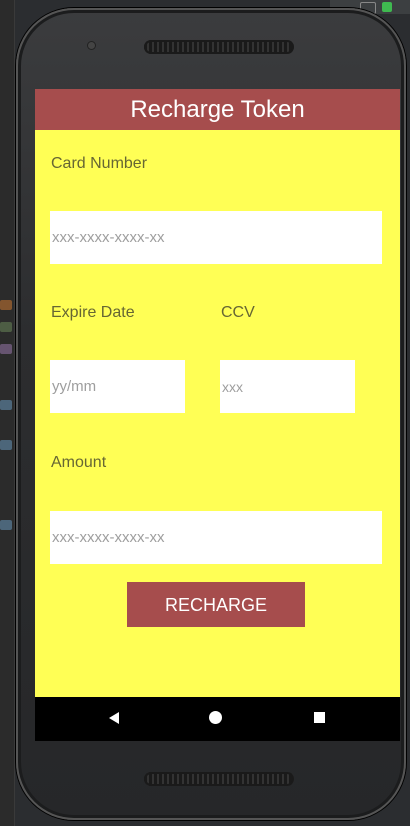 The height and width of the screenshot is (826, 410). I want to click on android-icon, so click(387, 7).